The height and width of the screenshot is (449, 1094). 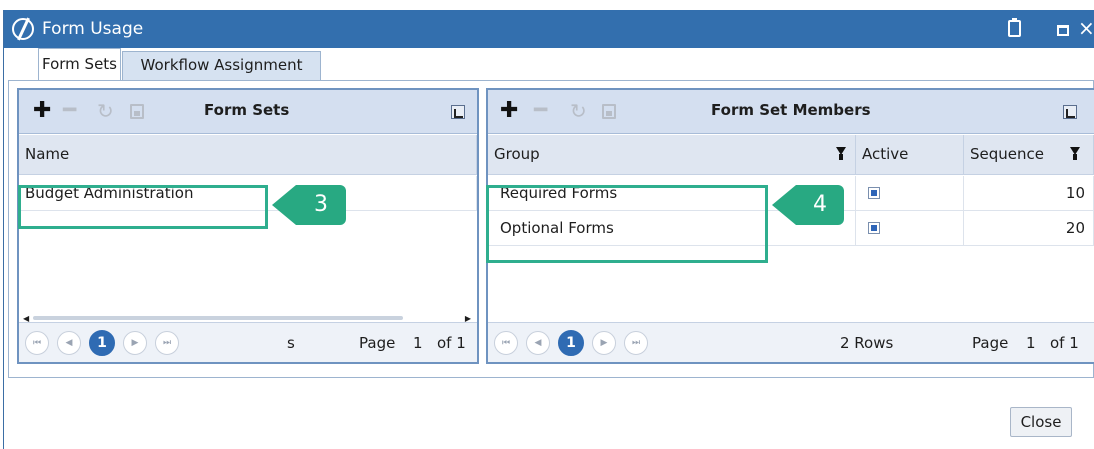 I want to click on close-button: Close, so click(x=1041, y=422).